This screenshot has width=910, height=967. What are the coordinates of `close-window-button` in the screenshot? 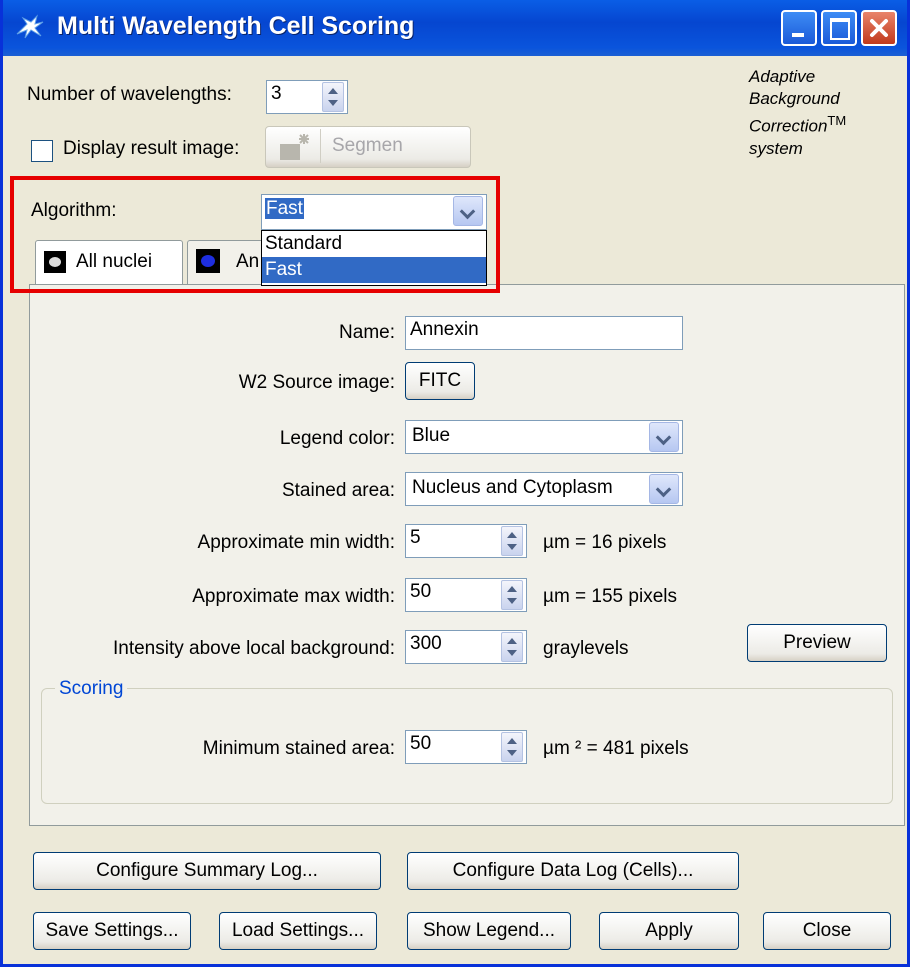 It's located at (879, 28).